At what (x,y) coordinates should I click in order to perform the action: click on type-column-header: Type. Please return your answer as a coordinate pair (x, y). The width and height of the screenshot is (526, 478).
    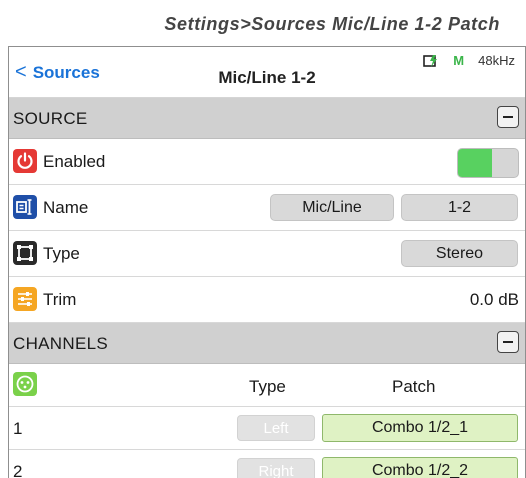
    Looking at the image, I should click on (267, 386).